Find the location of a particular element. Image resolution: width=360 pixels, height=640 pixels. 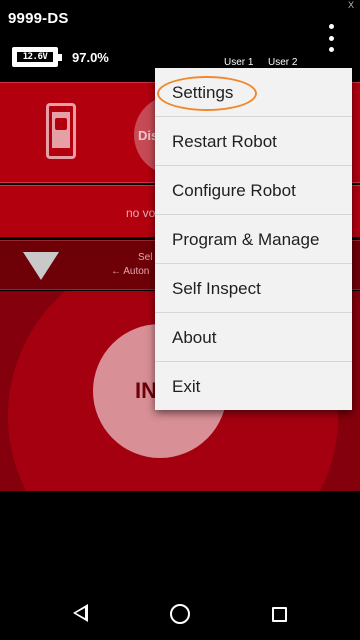

user2-label: User 2 is located at coordinates (283, 62).